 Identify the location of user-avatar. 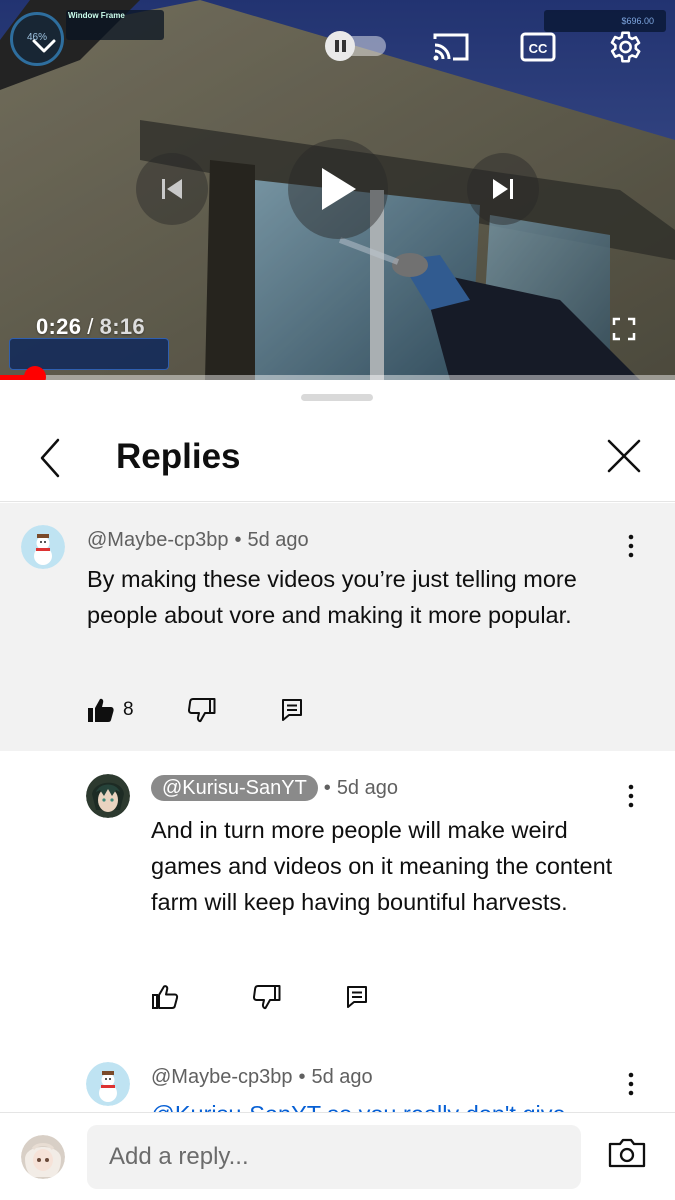
(43, 1157).